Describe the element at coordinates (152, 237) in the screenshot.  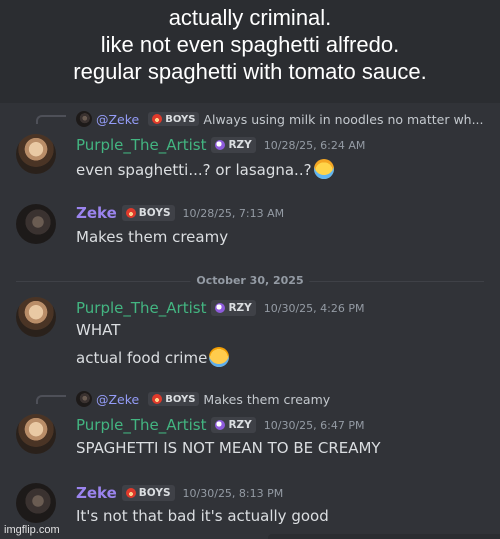
I see `message-text: Makes them creamy` at that location.